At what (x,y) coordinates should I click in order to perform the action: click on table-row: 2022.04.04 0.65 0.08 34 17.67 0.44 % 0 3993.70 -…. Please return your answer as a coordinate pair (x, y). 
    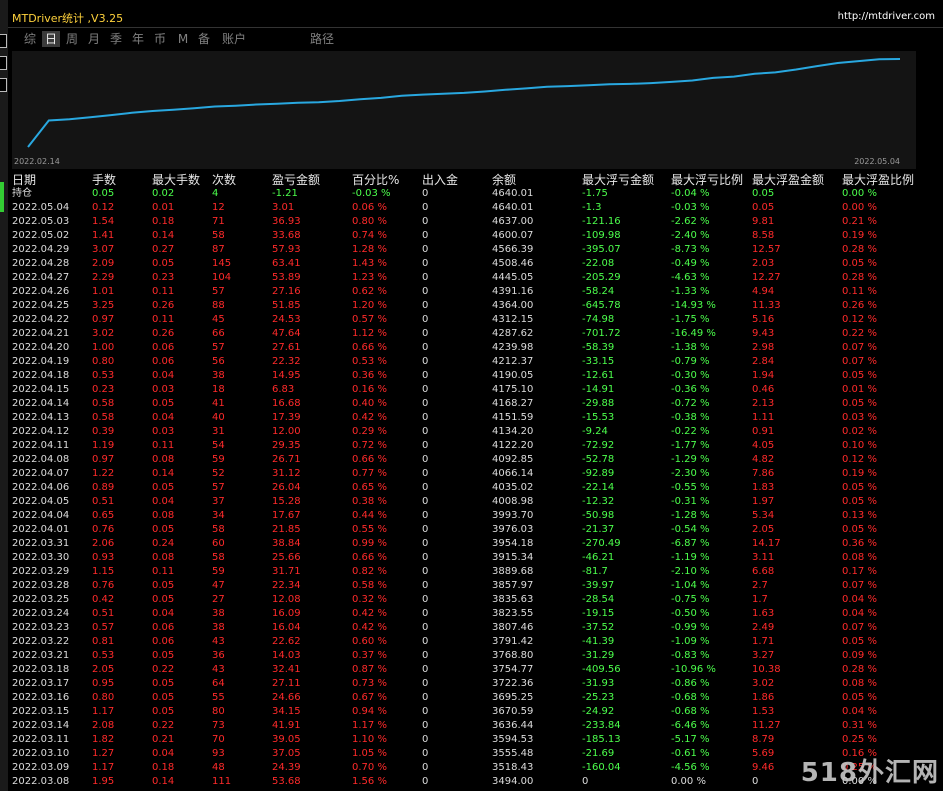
    Looking at the image, I should click on (474, 516).